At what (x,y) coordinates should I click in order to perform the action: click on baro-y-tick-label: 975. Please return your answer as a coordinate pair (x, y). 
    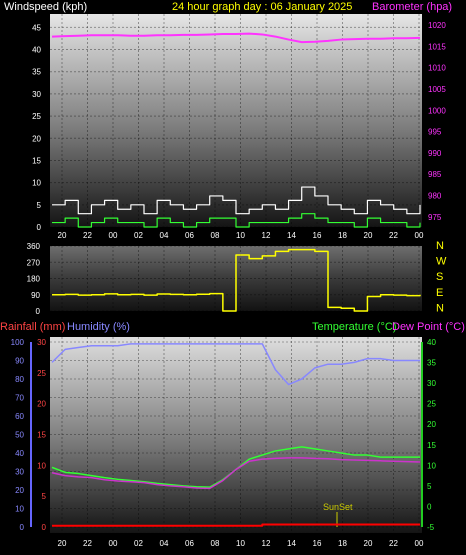
    Looking at the image, I should click on (435, 217).